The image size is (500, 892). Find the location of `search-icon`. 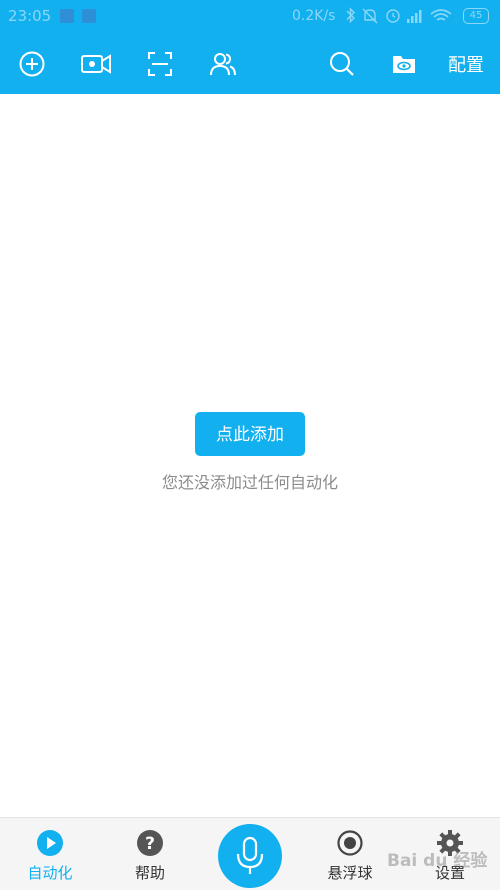

search-icon is located at coordinates (342, 64).